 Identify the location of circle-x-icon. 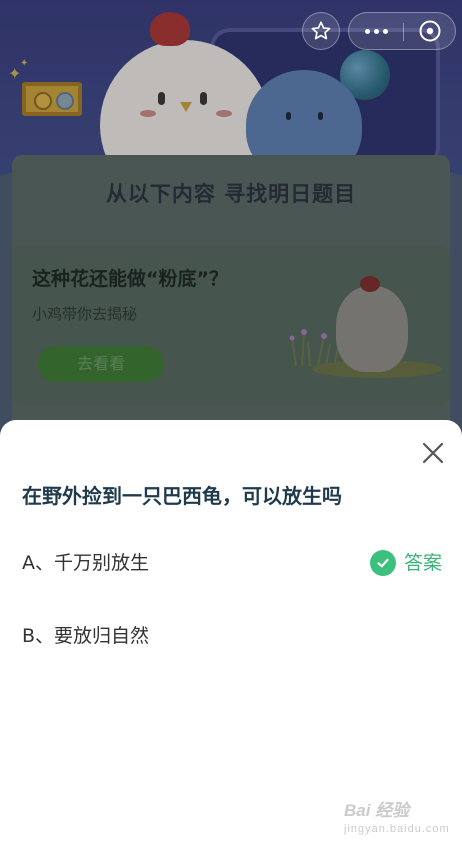
(430, 31).